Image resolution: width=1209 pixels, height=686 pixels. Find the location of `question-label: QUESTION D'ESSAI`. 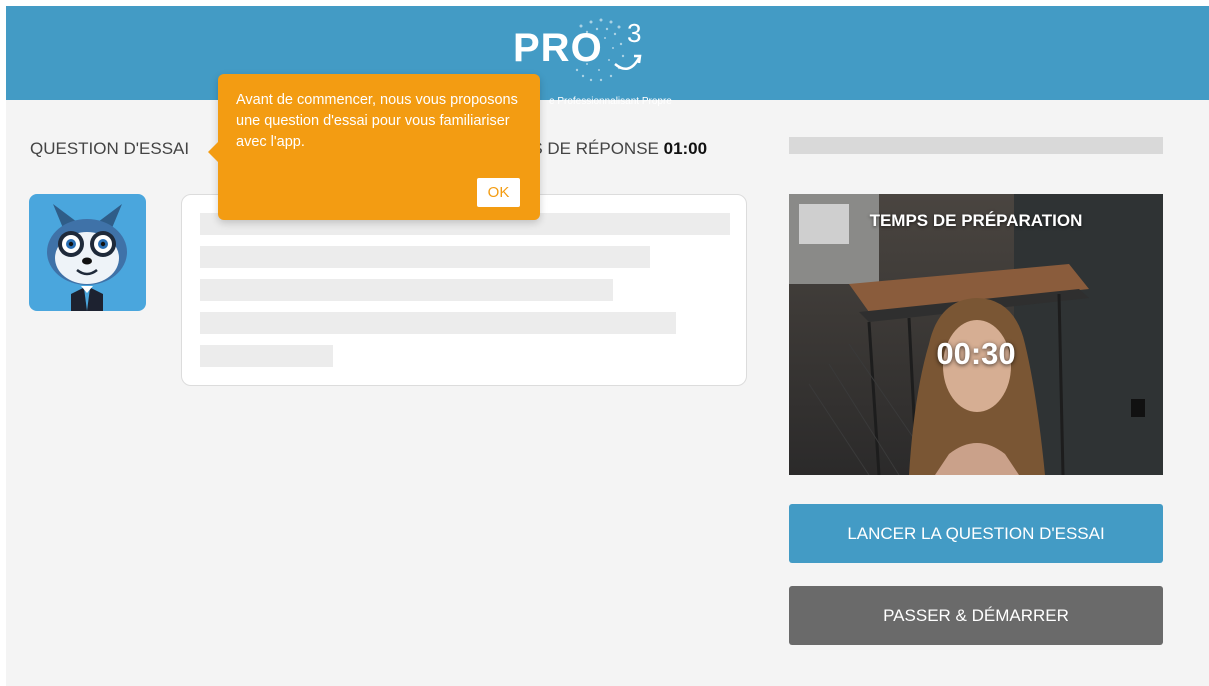

question-label: QUESTION D'ESSAI is located at coordinates (110, 148).